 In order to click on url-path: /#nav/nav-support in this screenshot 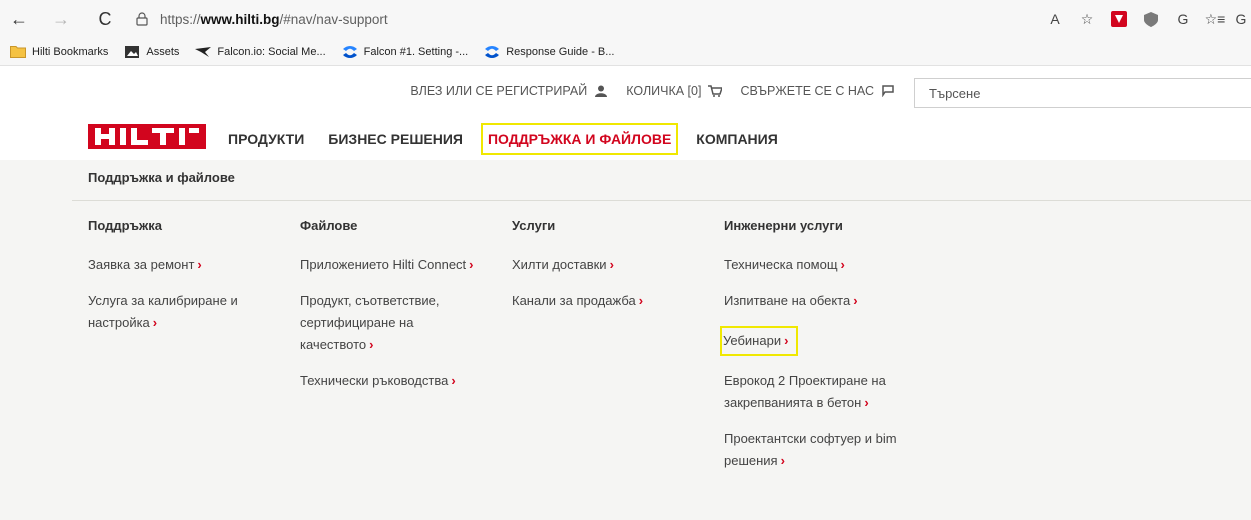, I will do `click(333, 19)`.